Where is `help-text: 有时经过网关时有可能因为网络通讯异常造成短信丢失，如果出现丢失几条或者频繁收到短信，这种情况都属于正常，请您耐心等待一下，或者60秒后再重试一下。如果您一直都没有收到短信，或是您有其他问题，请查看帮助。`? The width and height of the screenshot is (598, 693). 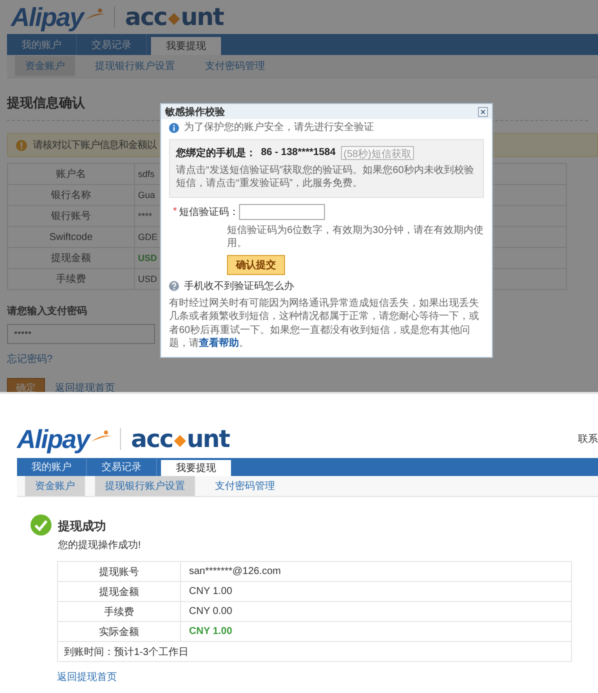 help-text: 有时经过网关时有可能因为网络通讯异常造成短信丢失，如果出现丢失几条或者频繁收到短信，这种情况都属于正常，请您耐心等待一下，或者60秒后再重试一下。如果您一直都没有收到短信，或是您有其他问题，请查看帮助。 is located at coordinates (324, 323).